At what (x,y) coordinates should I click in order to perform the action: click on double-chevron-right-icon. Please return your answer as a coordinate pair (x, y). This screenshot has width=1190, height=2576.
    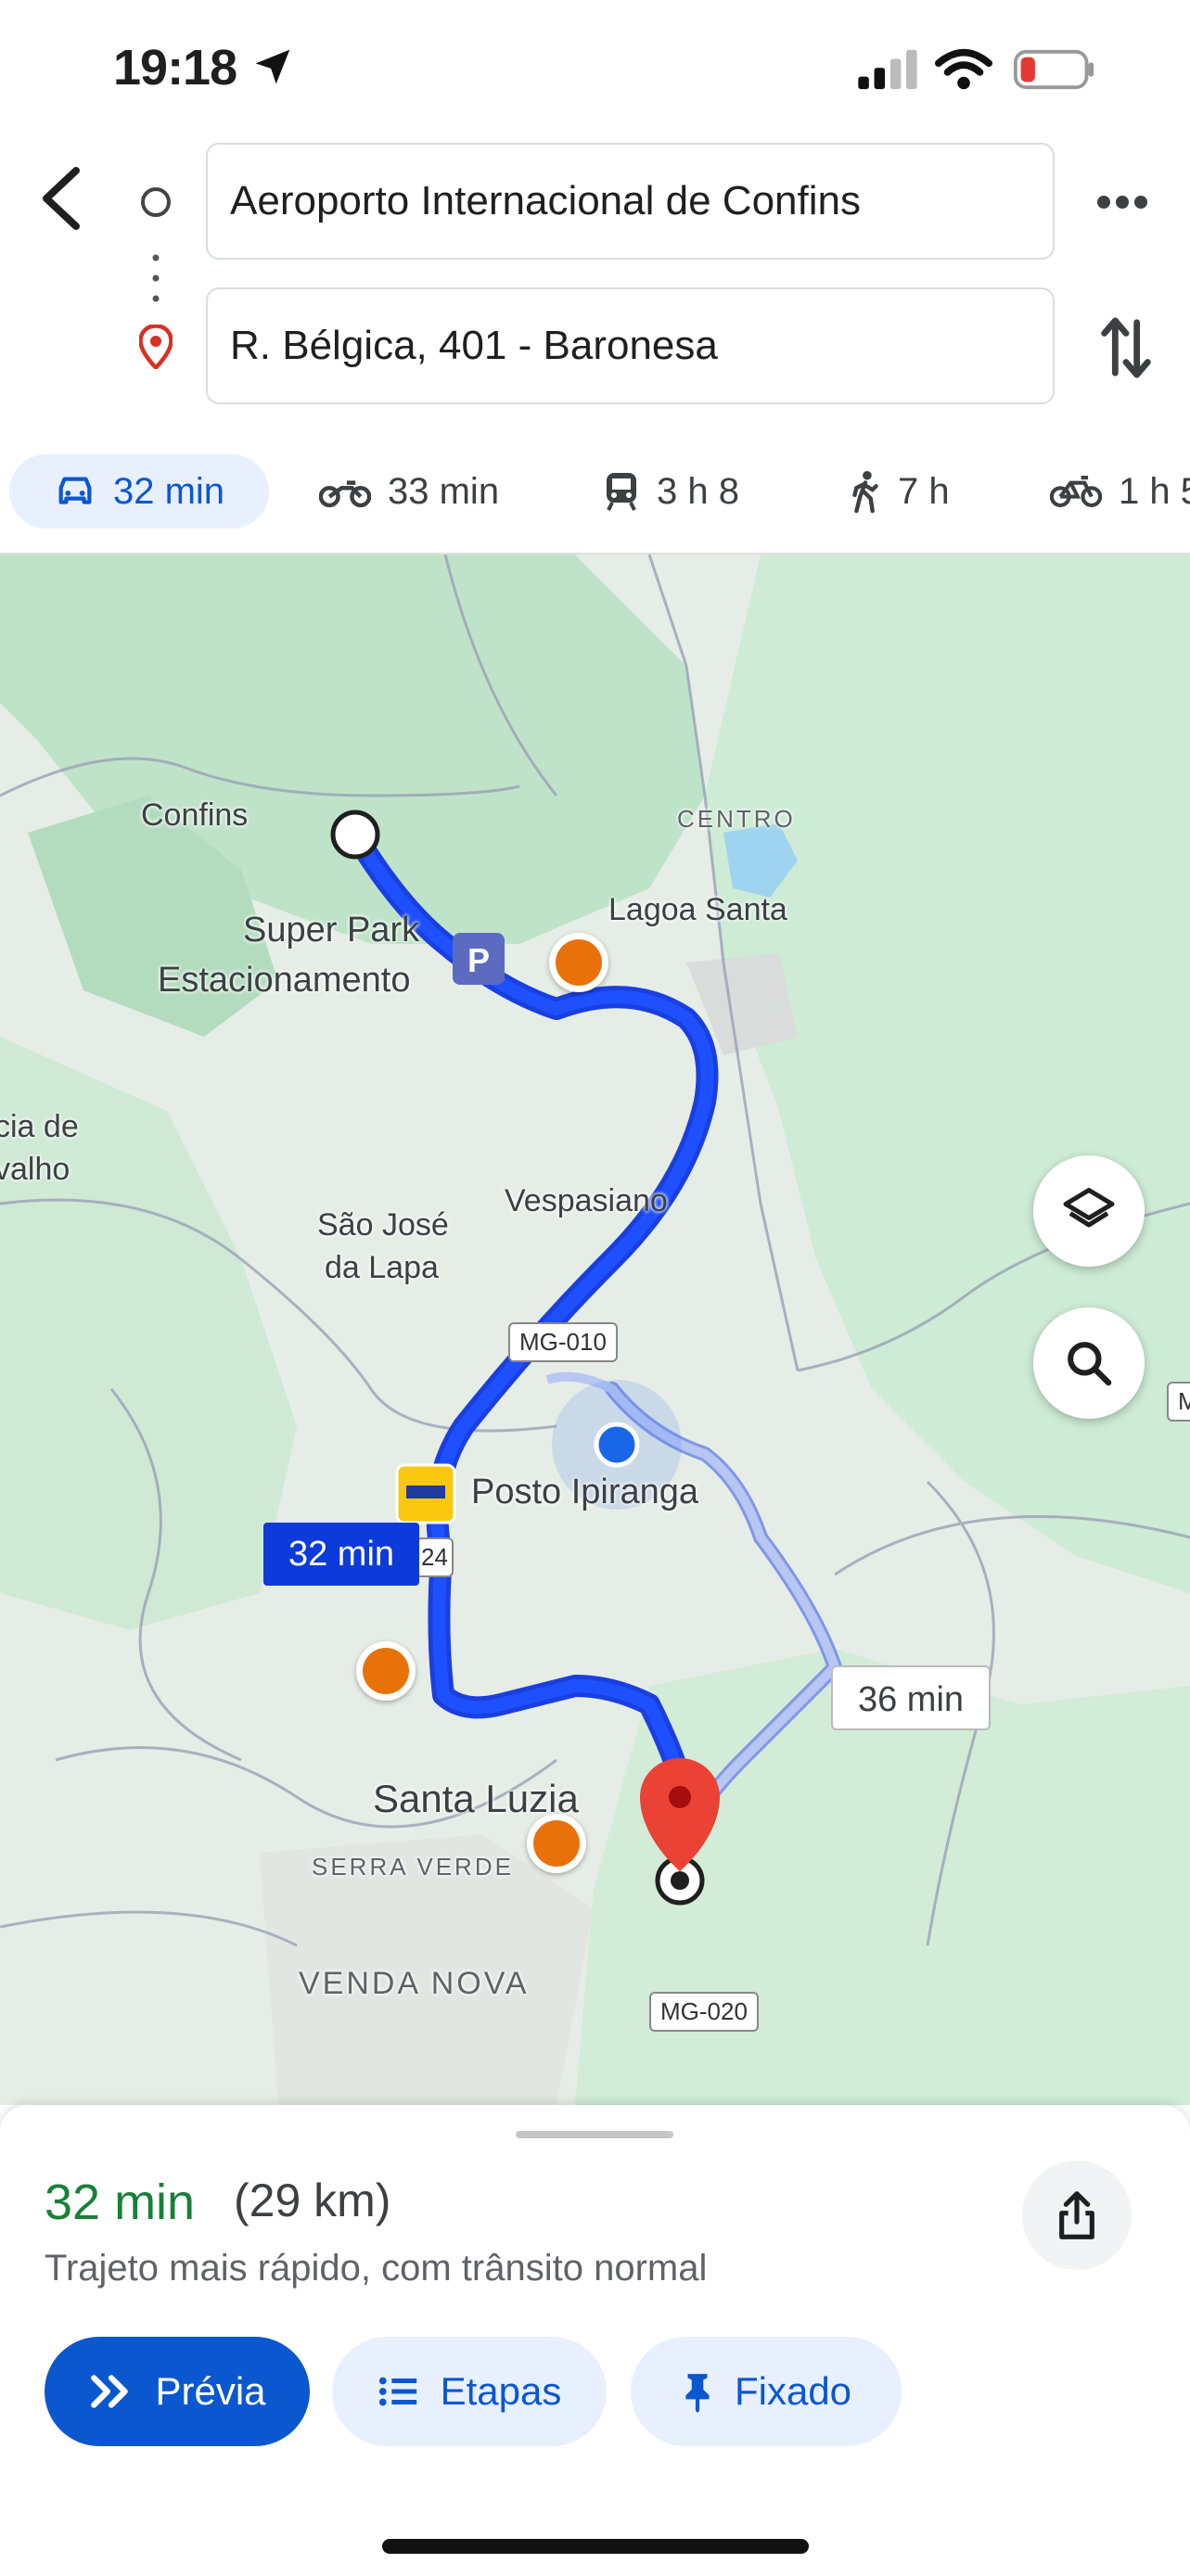
    Looking at the image, I should click on (110, 2392).